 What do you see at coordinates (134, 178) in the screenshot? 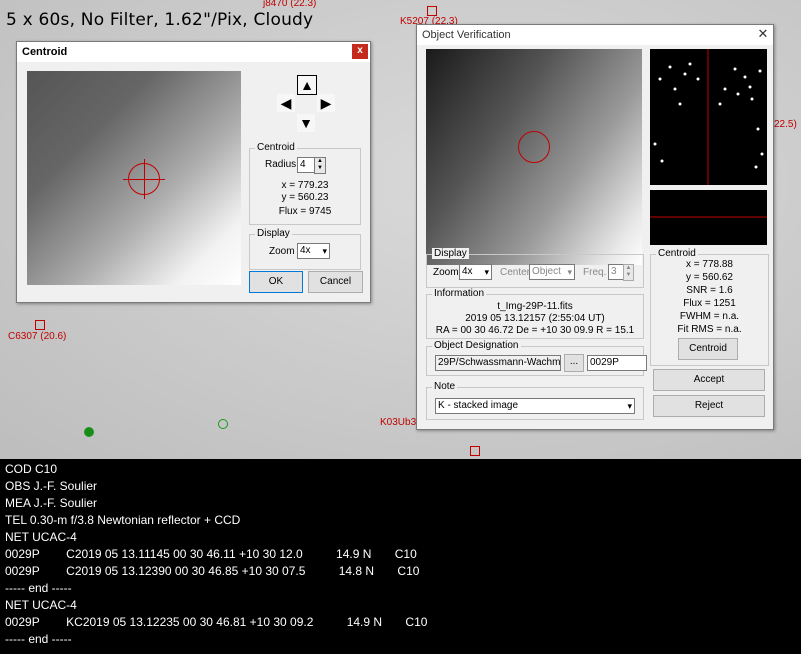
I see `centroid-image` at bounding box center [134, 178].